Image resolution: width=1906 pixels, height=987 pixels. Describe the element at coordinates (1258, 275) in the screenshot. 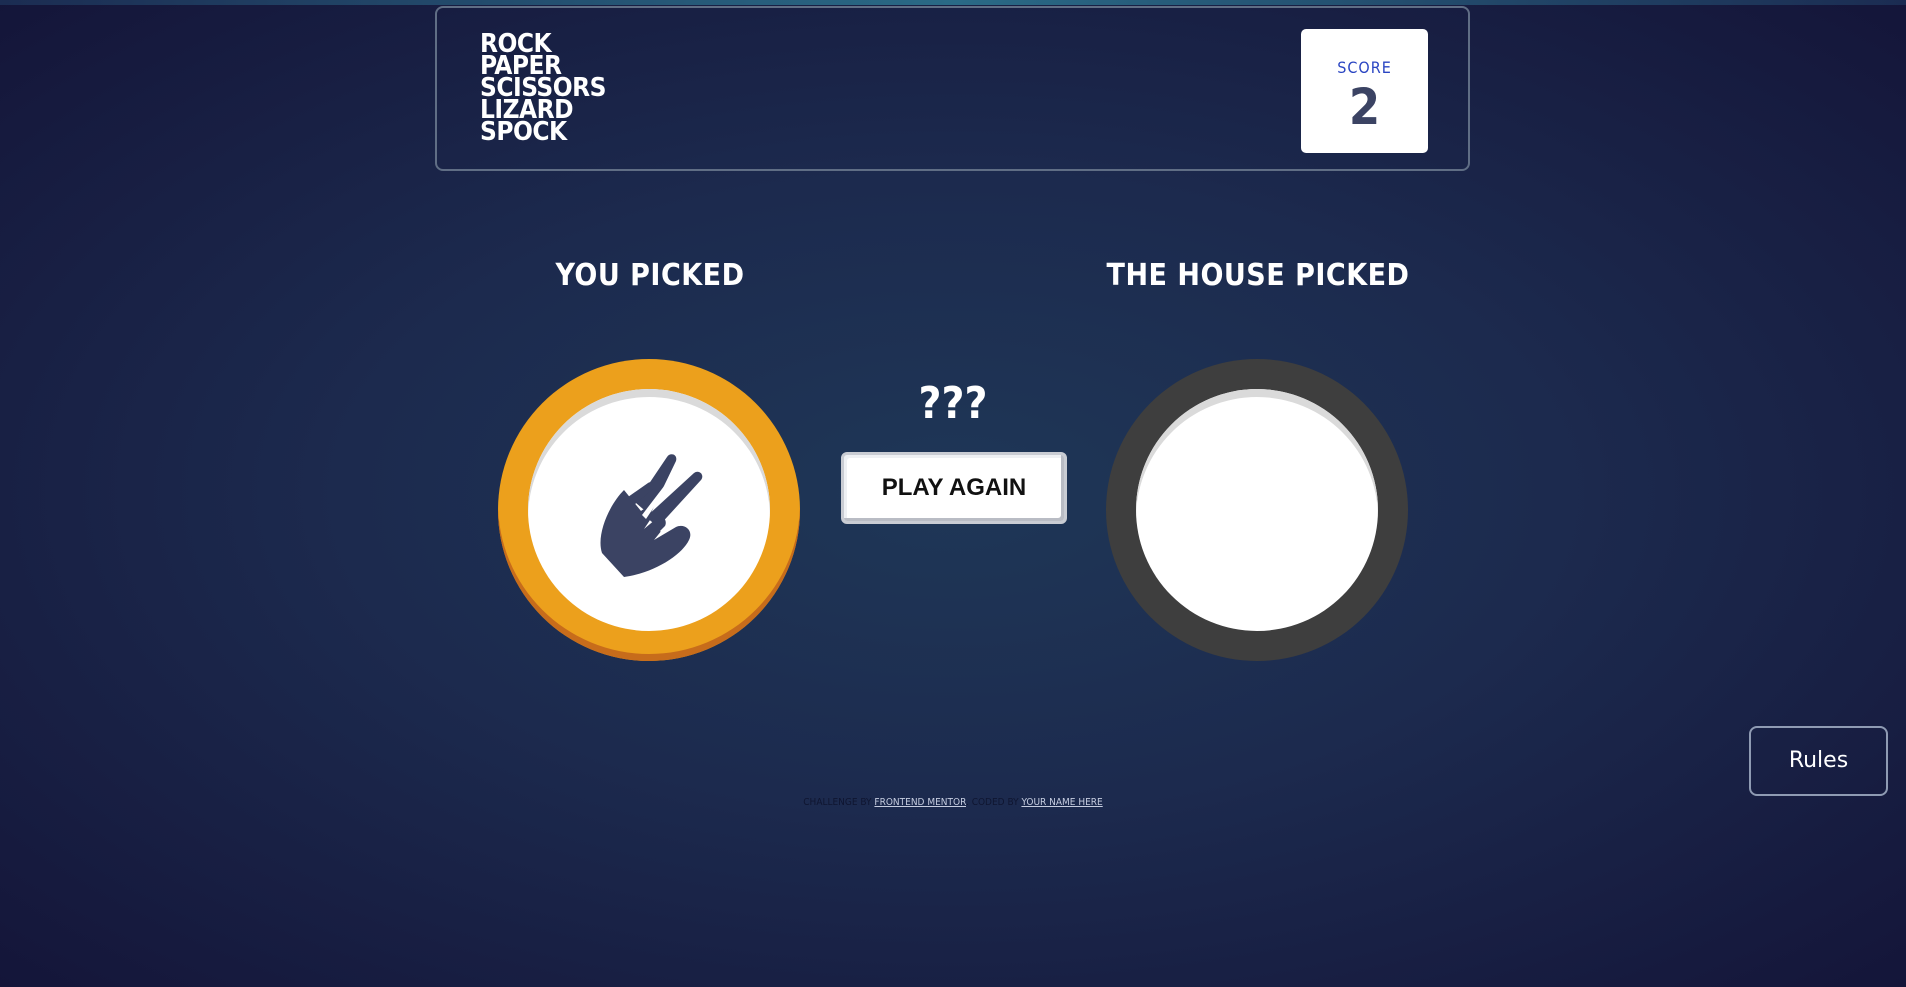

I see `house-picked-heading: THE HOUSE PICKED` at that location.